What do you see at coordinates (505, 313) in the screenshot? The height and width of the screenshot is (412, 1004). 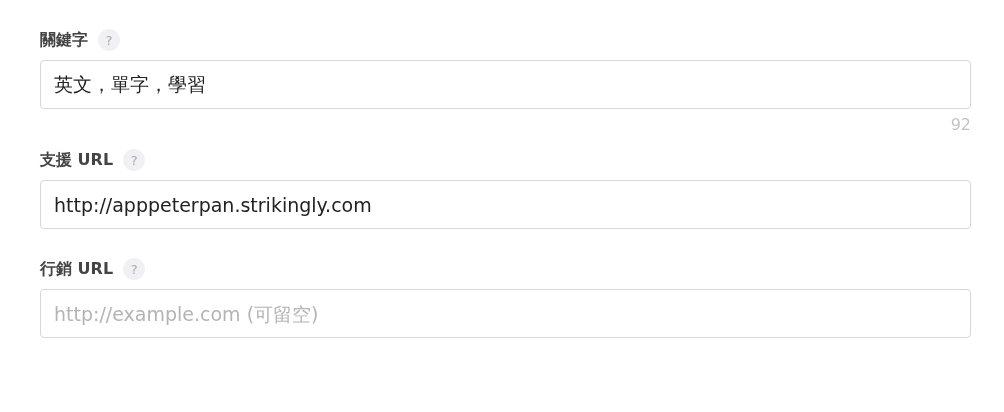 I see `input-field: http://example.com (可留空)` at bounding box center [505, 313].